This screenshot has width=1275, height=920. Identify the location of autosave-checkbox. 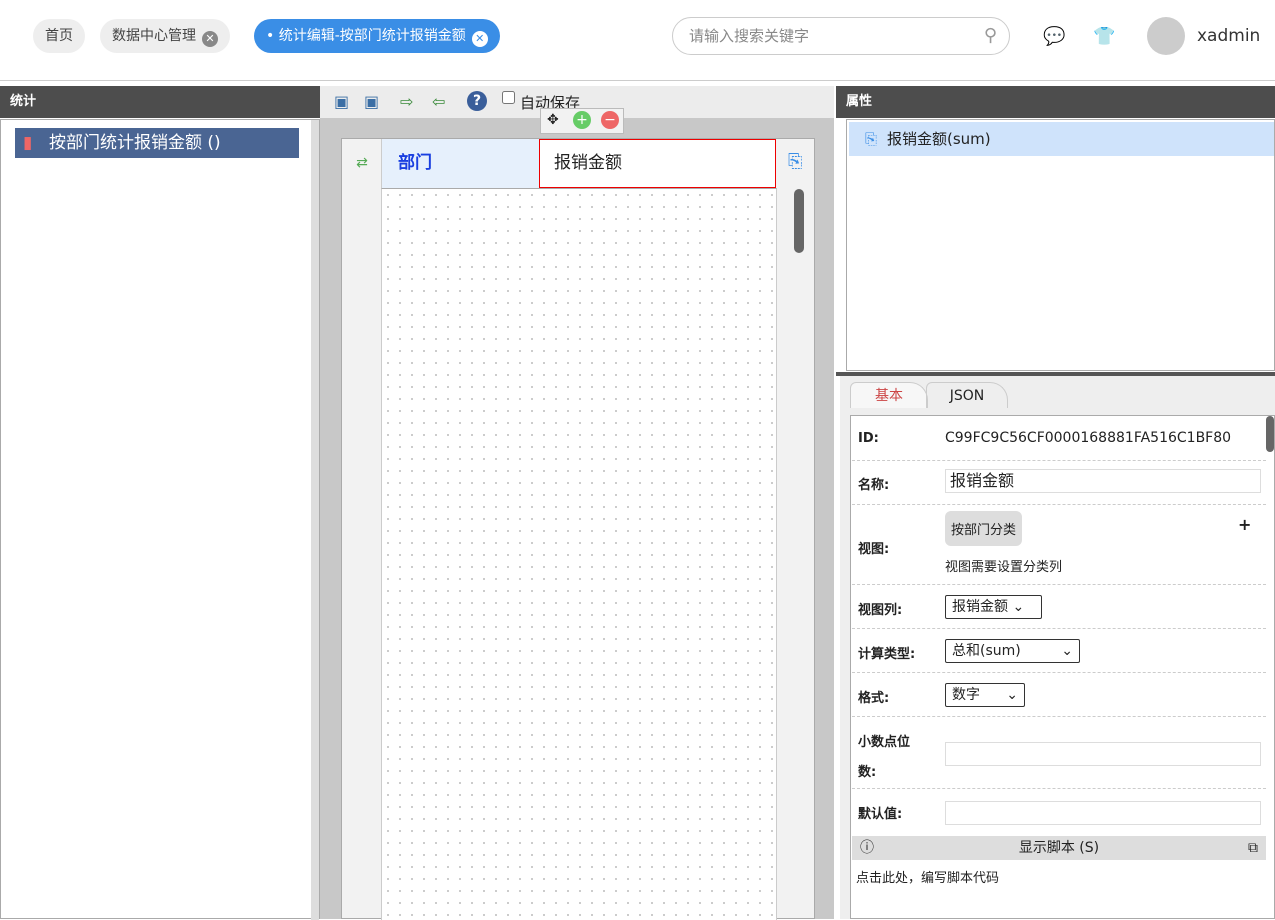
(508, 97).